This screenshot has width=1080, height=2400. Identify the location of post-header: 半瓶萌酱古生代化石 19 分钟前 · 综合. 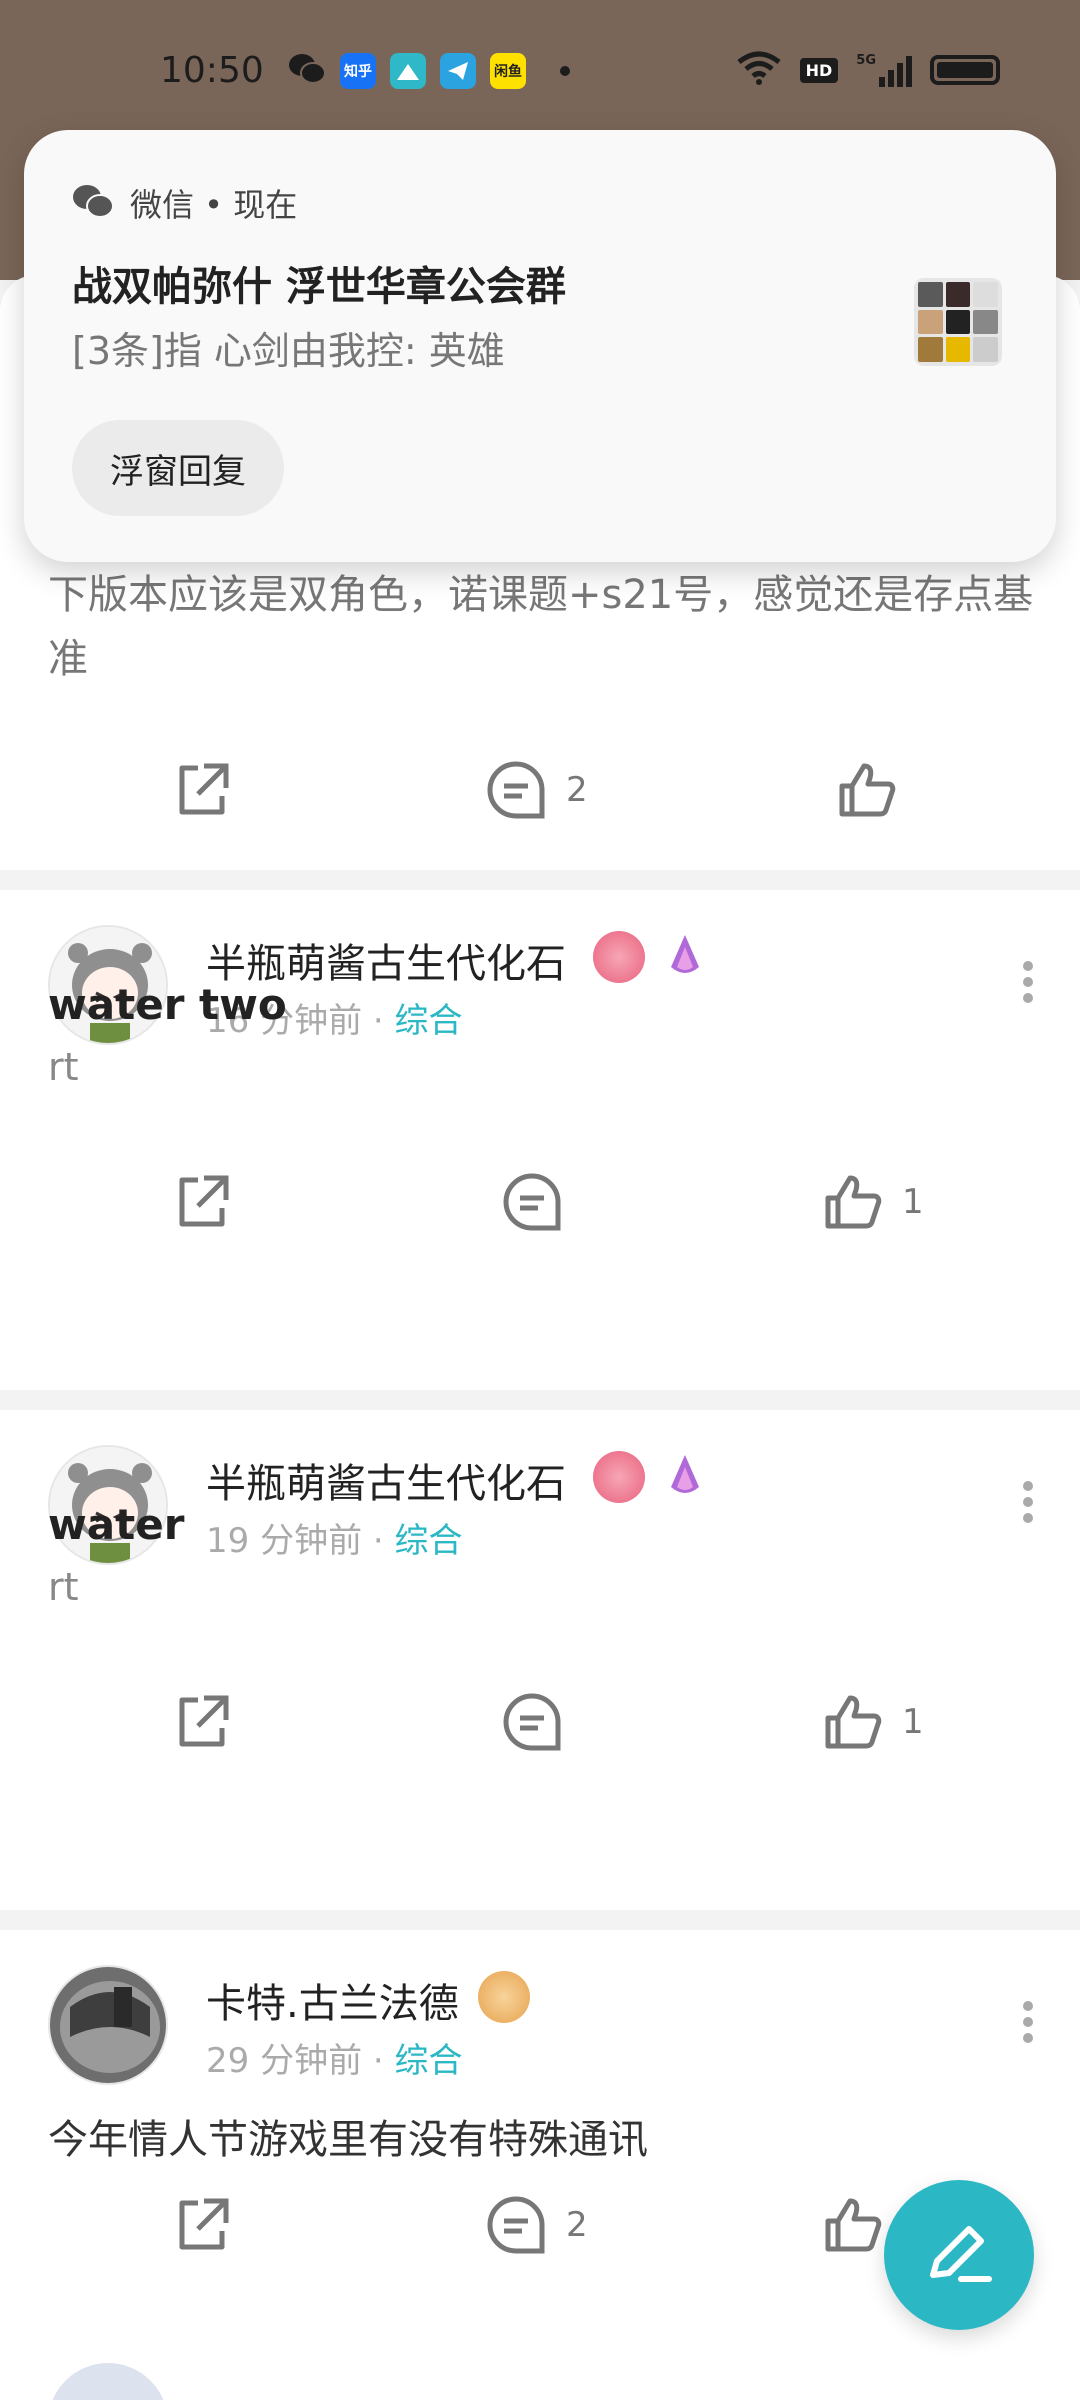
(543, 1510).